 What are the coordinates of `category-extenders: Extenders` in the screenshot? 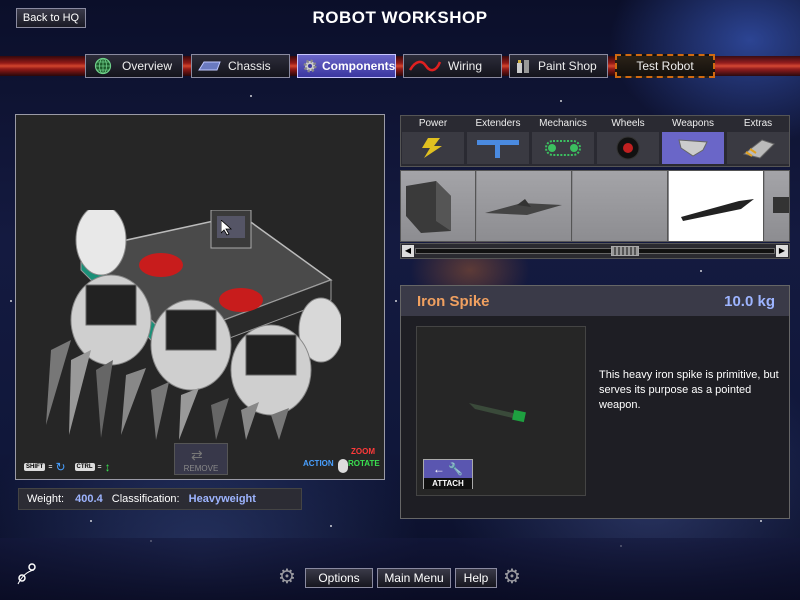 It's located at (498, 141).